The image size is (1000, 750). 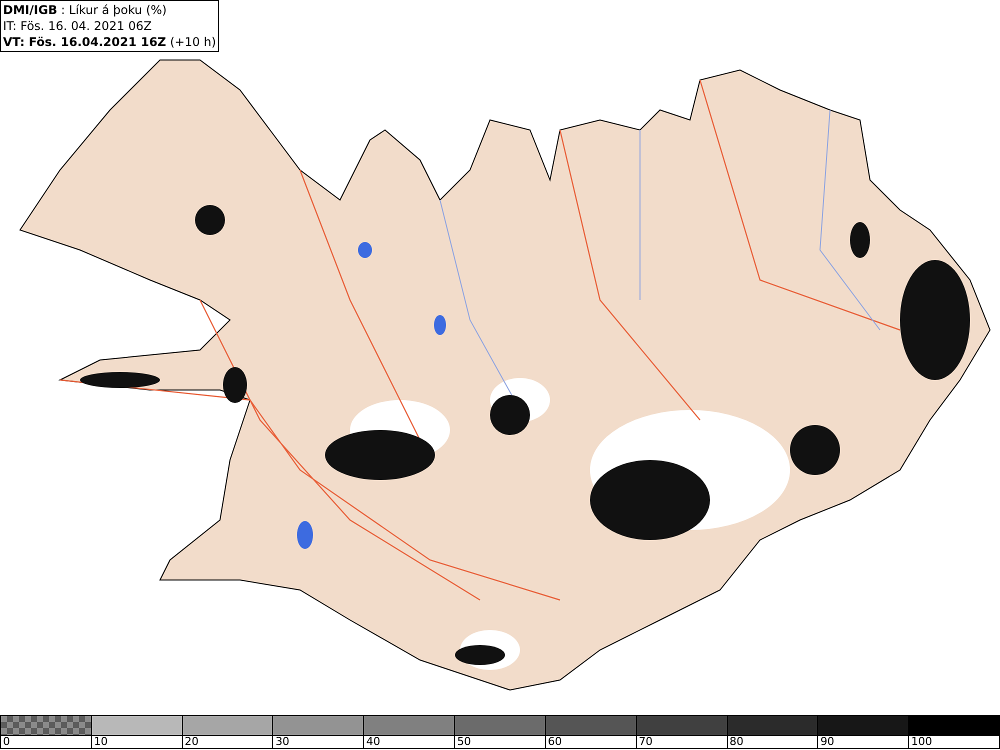 I want to click on legend-label: 50, so click(x=464, y=742).